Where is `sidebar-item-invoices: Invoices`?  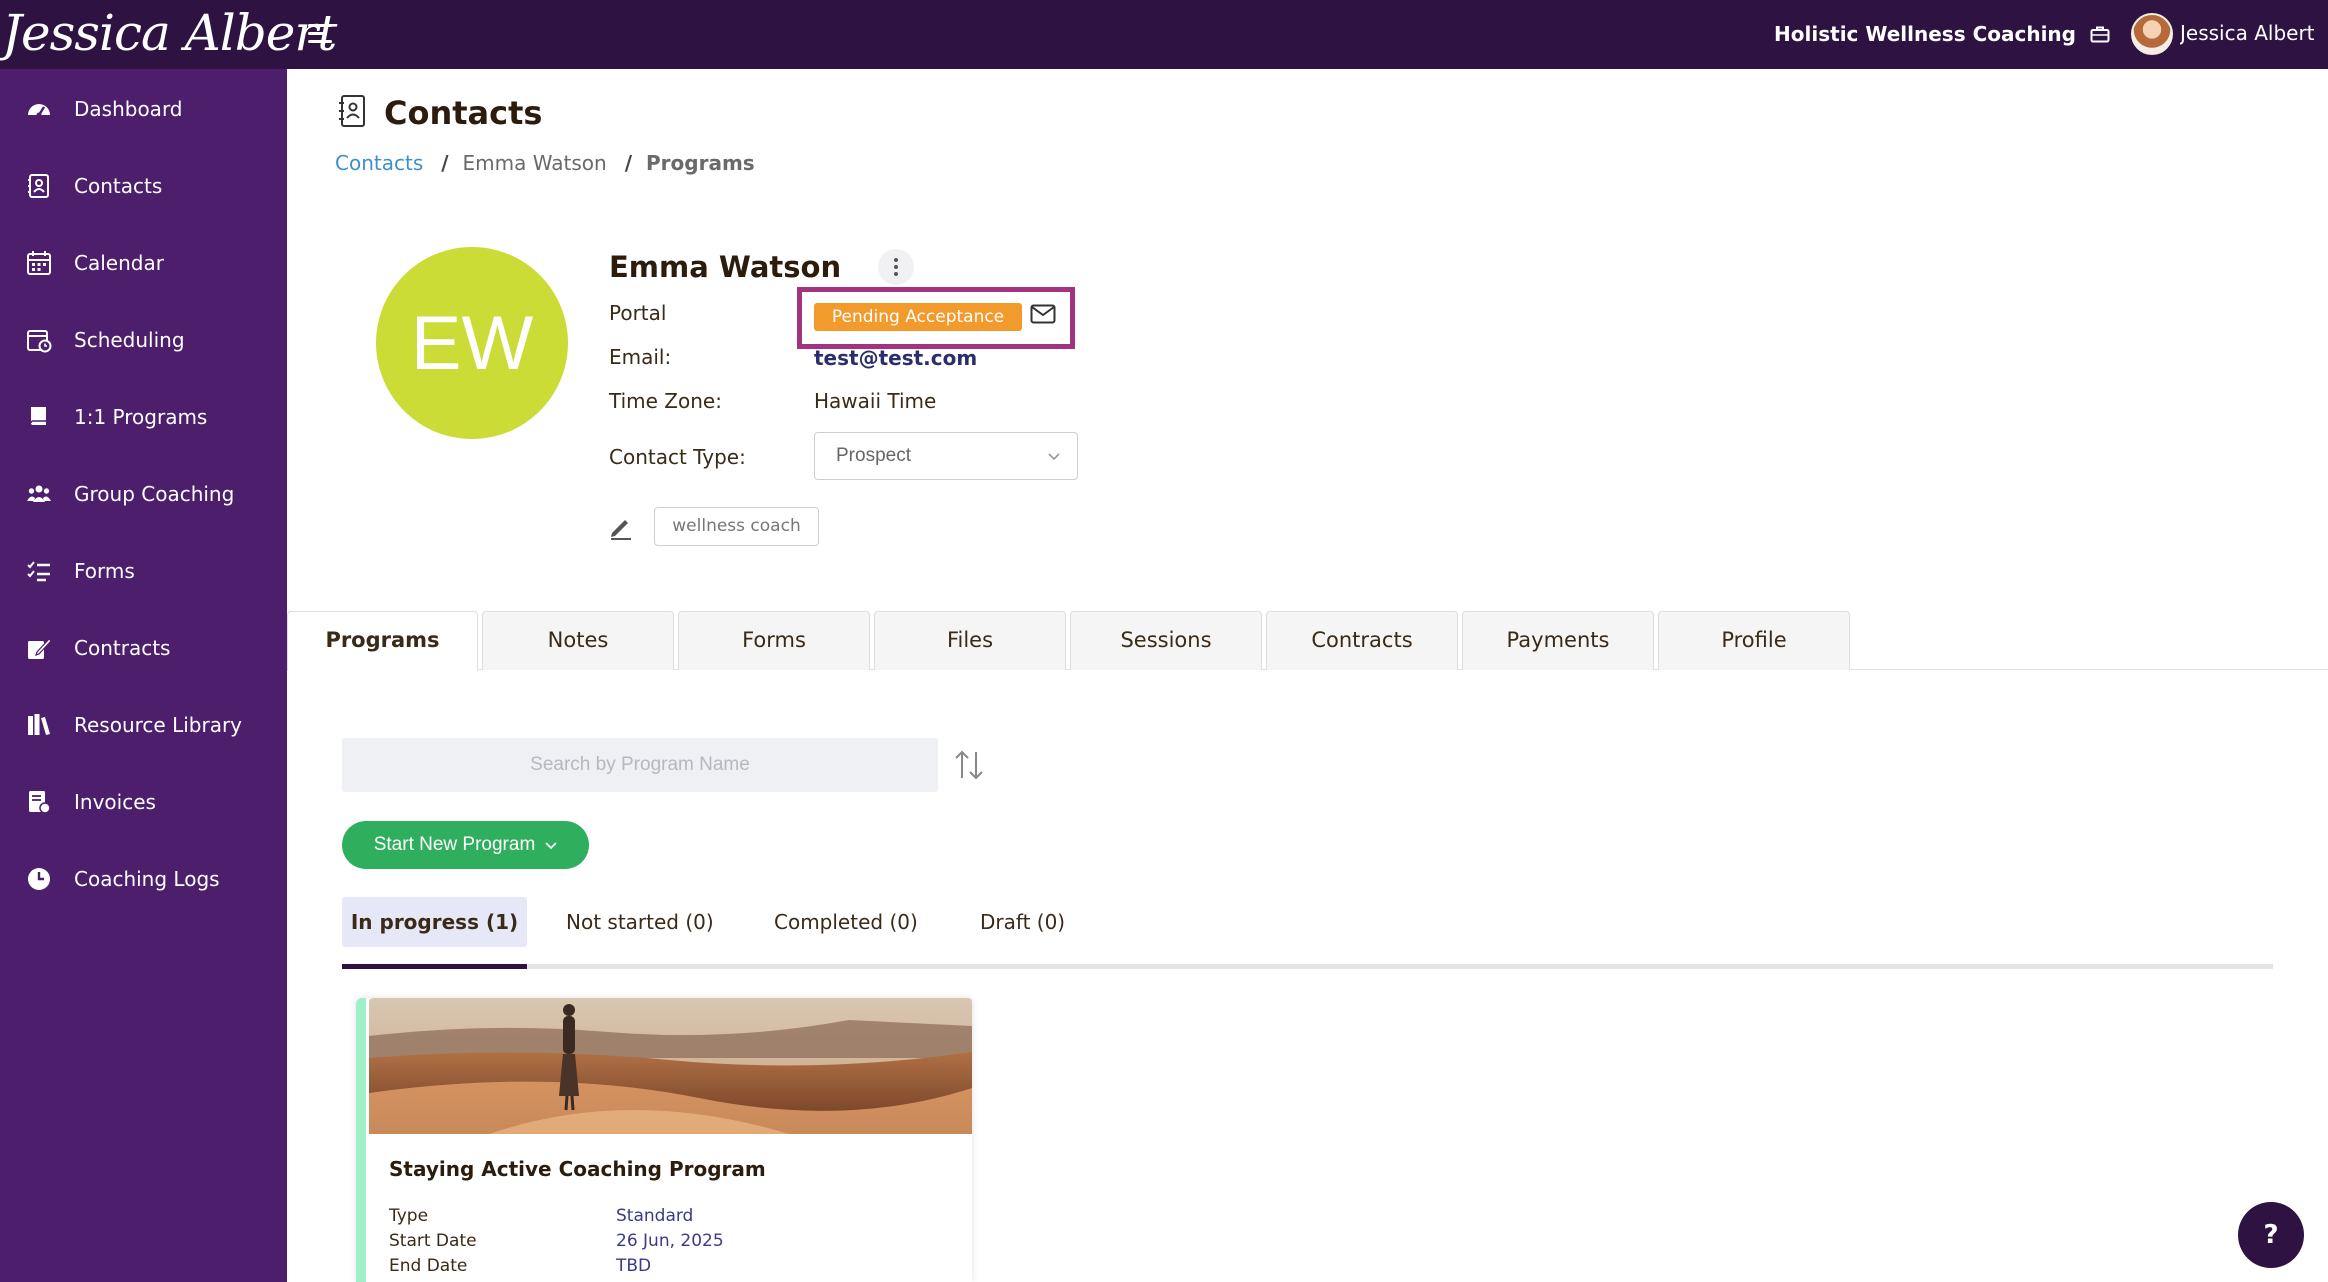 sidebar-item-invoices: Invoices is located at coordinates (143, 802).